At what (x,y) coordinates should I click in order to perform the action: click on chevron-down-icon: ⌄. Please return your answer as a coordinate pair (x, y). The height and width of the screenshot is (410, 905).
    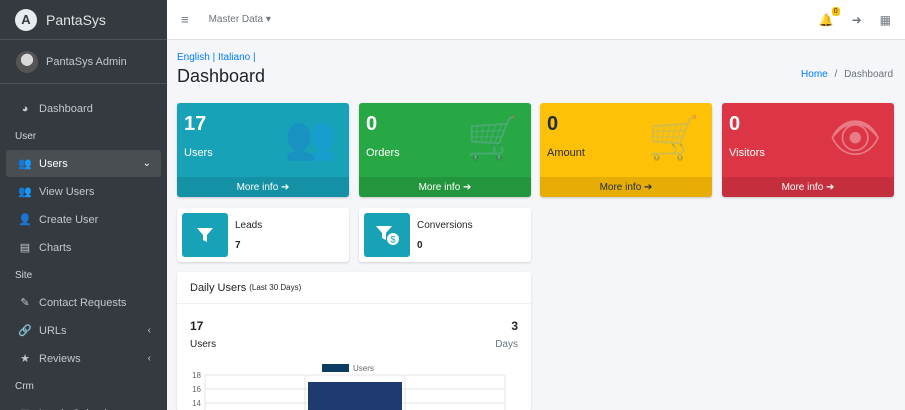
    Looking at the image, I should click on (146, 163).